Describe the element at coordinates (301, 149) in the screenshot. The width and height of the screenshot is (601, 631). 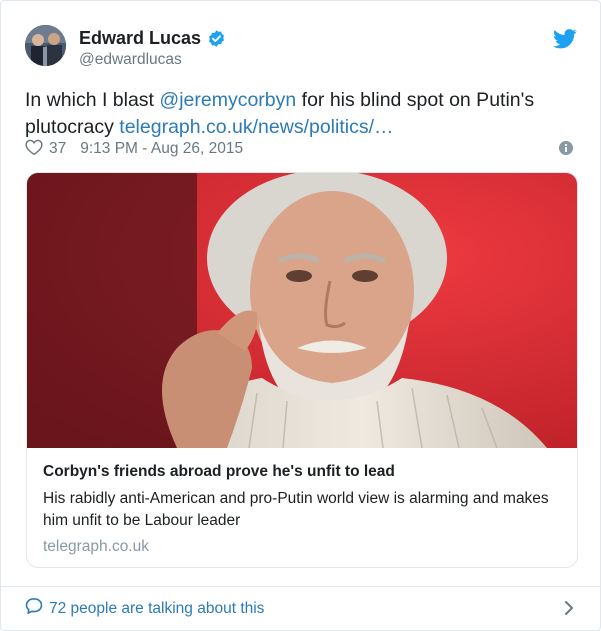
I see `tweet-meta: 37 9:13 PM - Aug 26, 2015` at that location.